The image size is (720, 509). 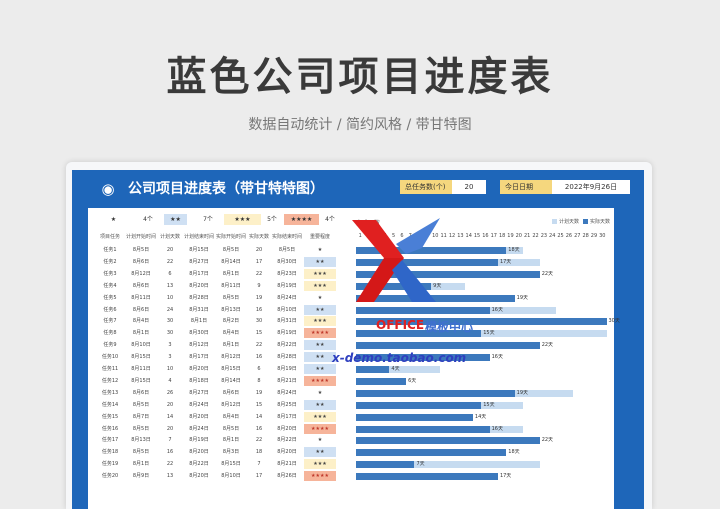 I want to click on column-header: 实际结束时间, so click(x=287, y=237).